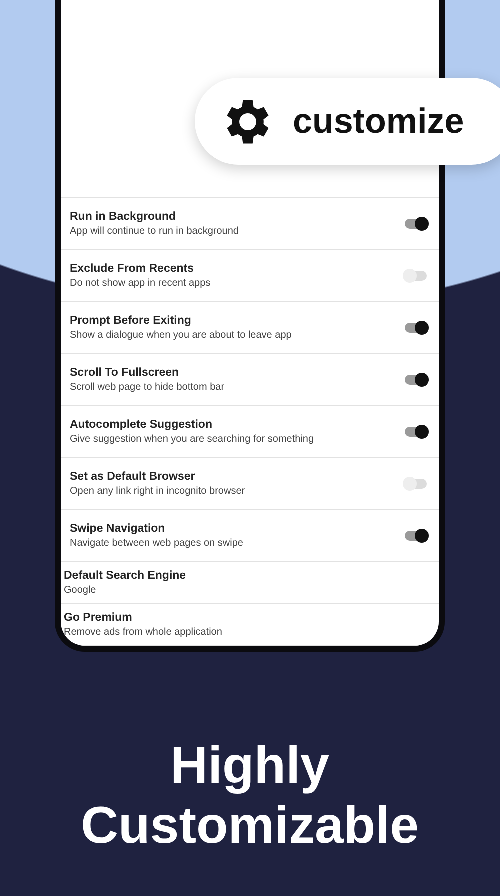  I want to click on headline: Highly Customizable, so click(250, 796).